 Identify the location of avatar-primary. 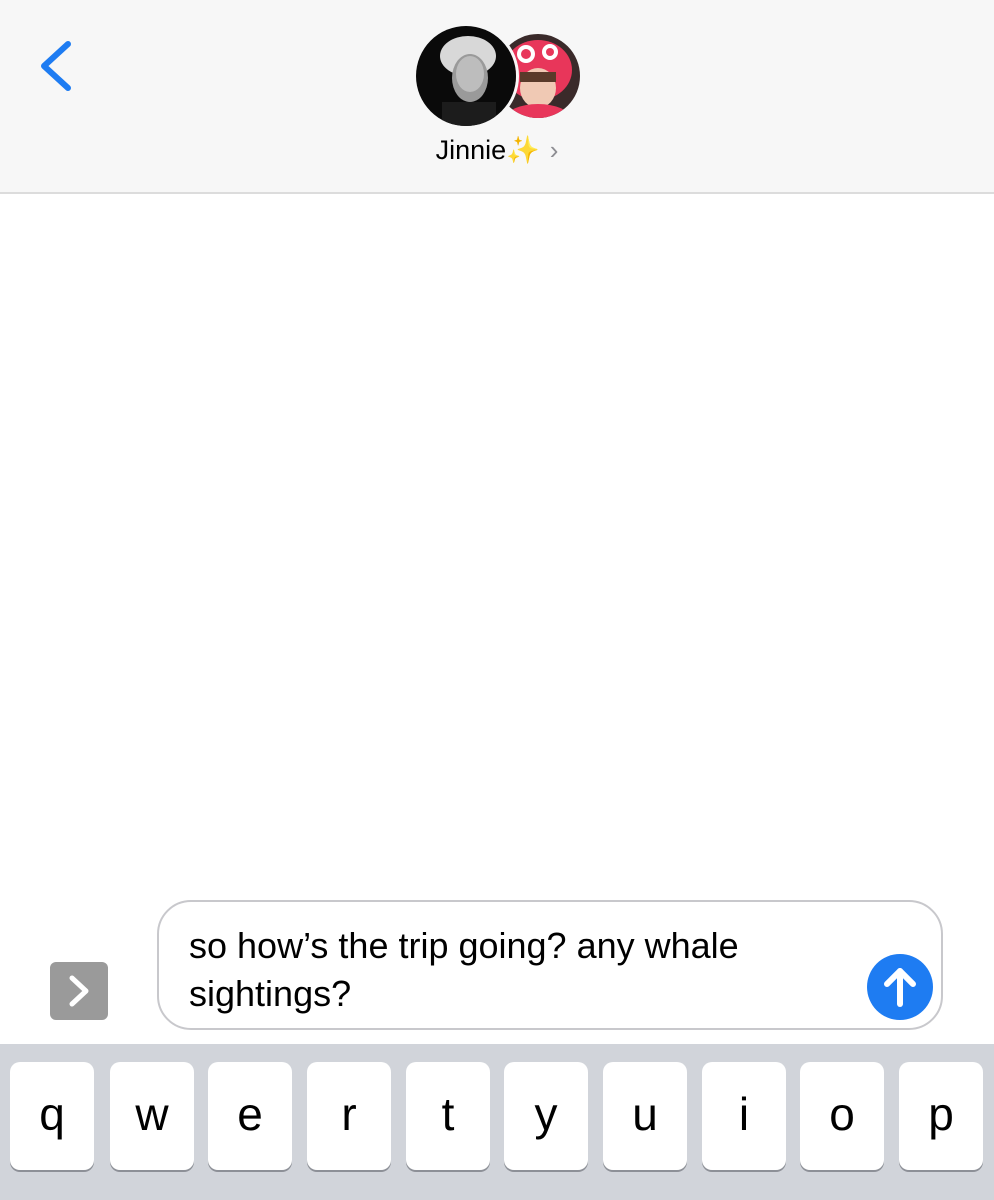
(466, 76).